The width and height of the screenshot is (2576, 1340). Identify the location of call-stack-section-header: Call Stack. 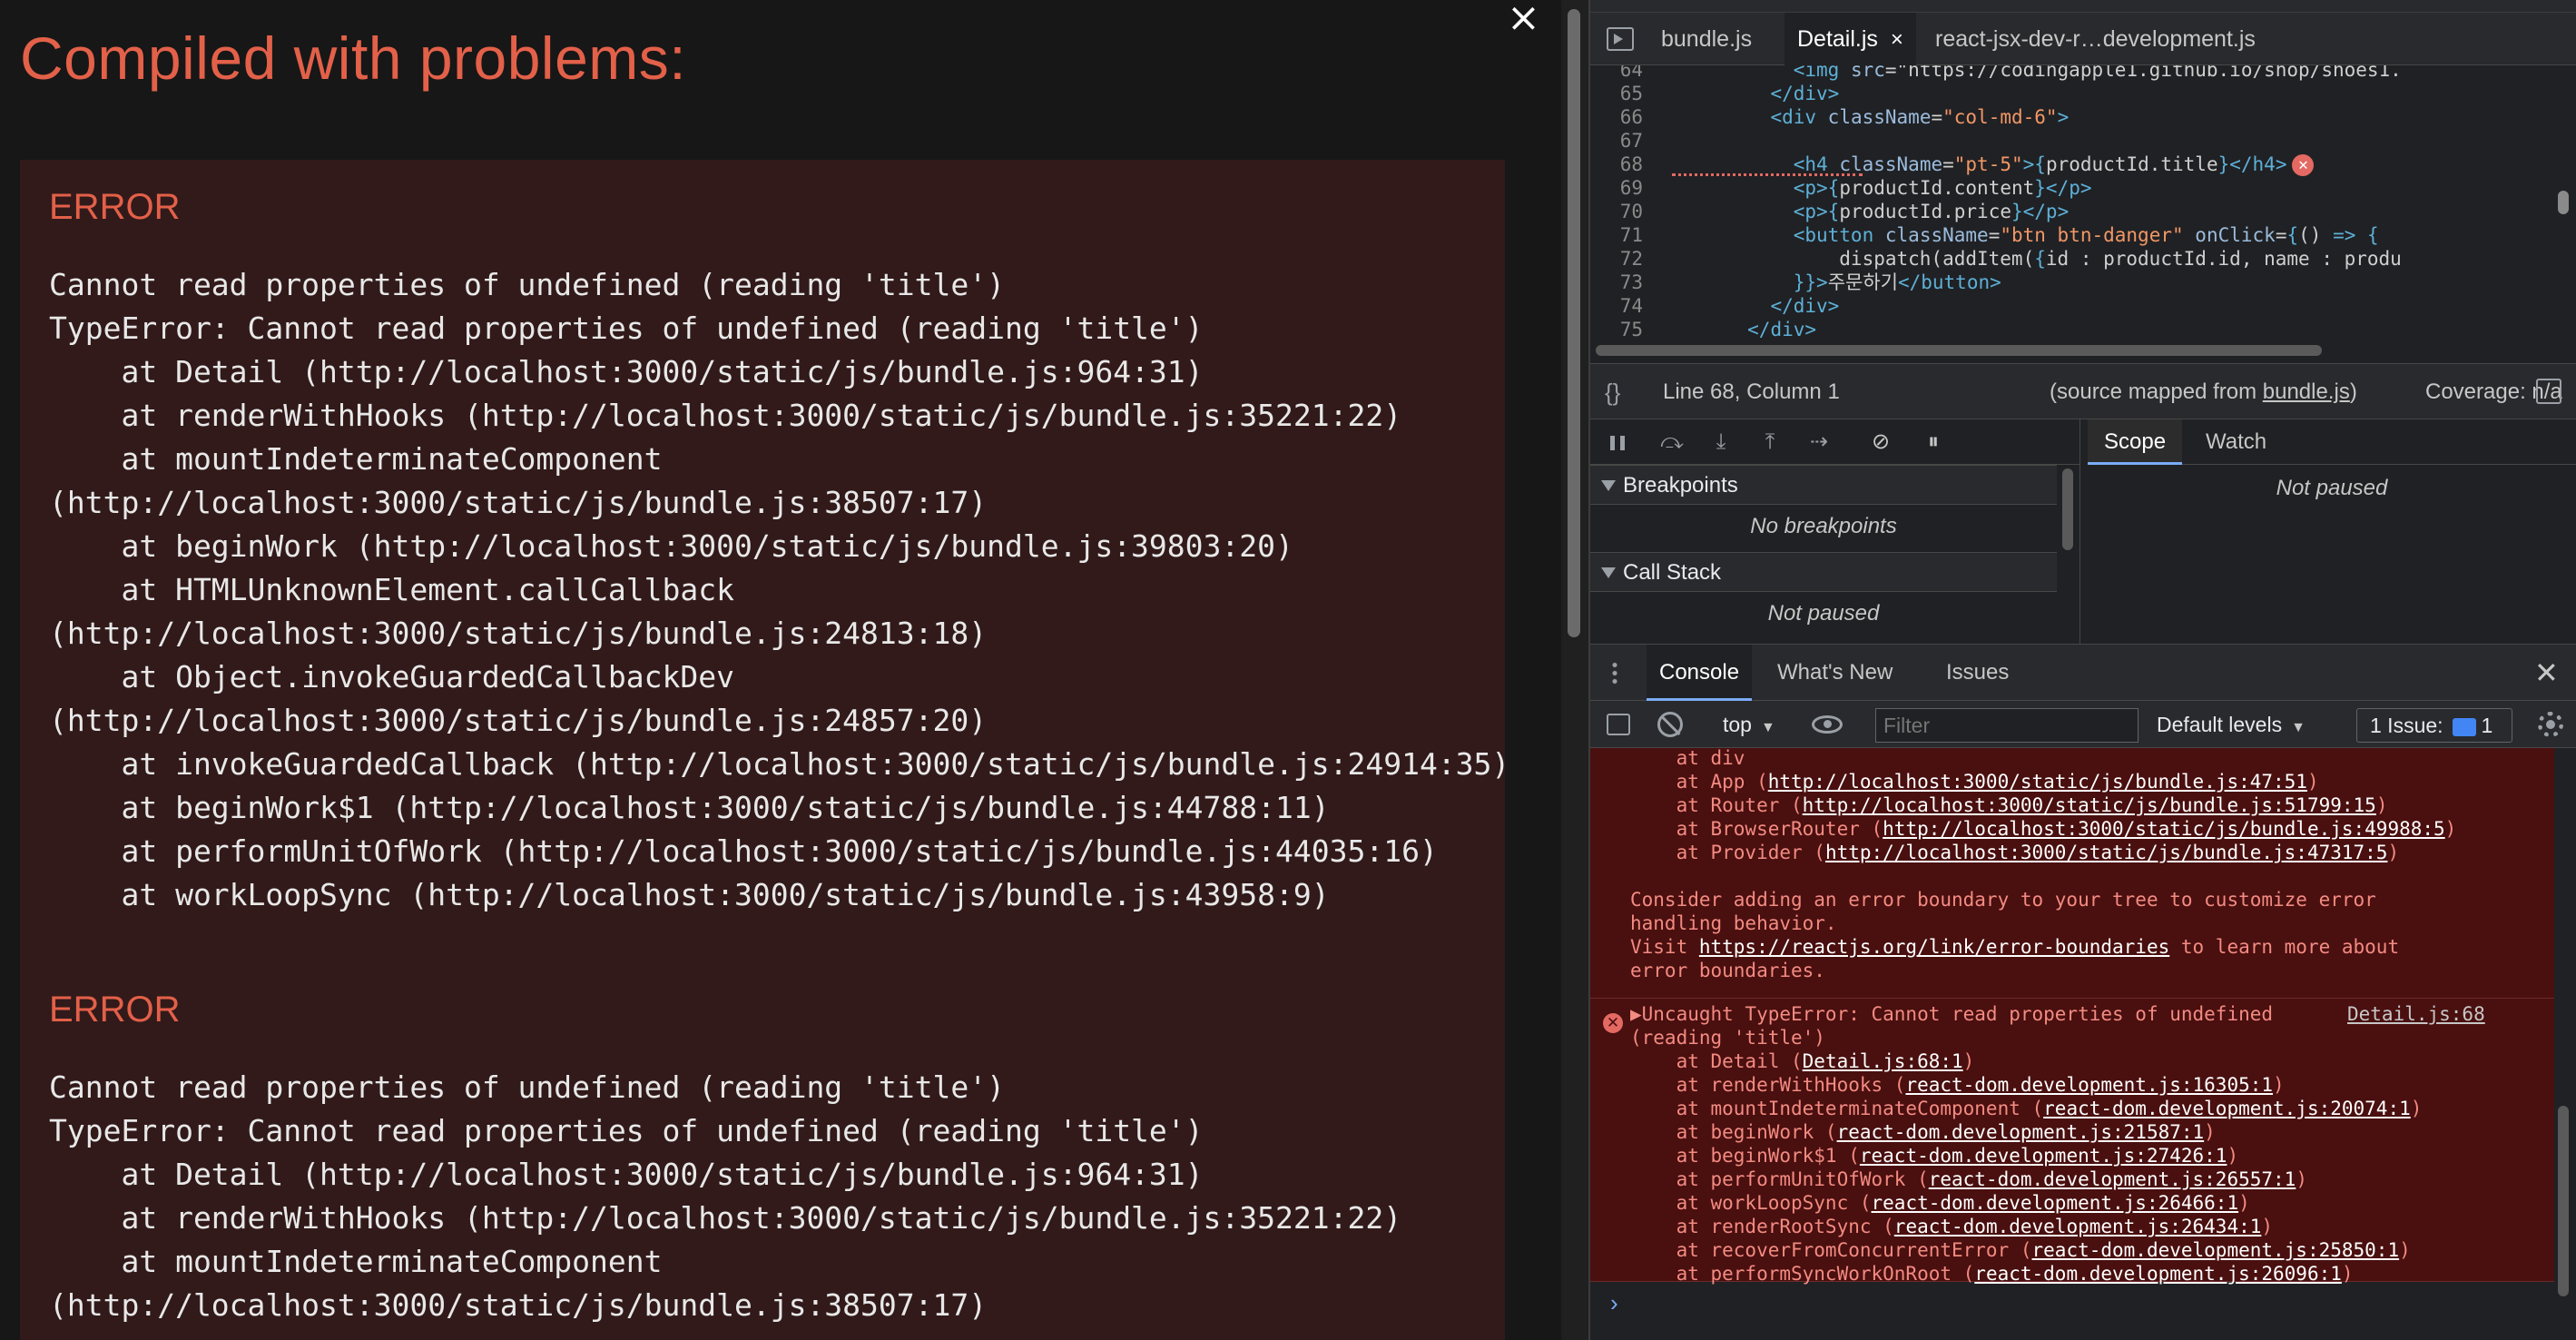
(1823, 572).